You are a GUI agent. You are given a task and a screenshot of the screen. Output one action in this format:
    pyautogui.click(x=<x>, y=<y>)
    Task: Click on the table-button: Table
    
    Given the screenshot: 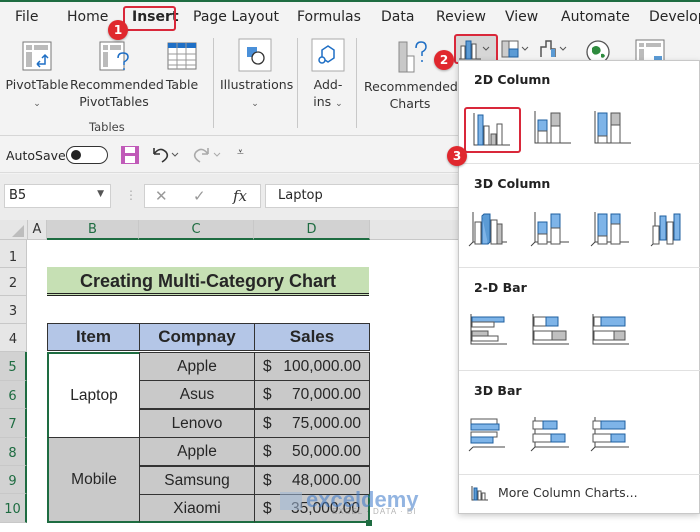 What is the action you would take?
    pyautogui.click(x=182, y=66)
    